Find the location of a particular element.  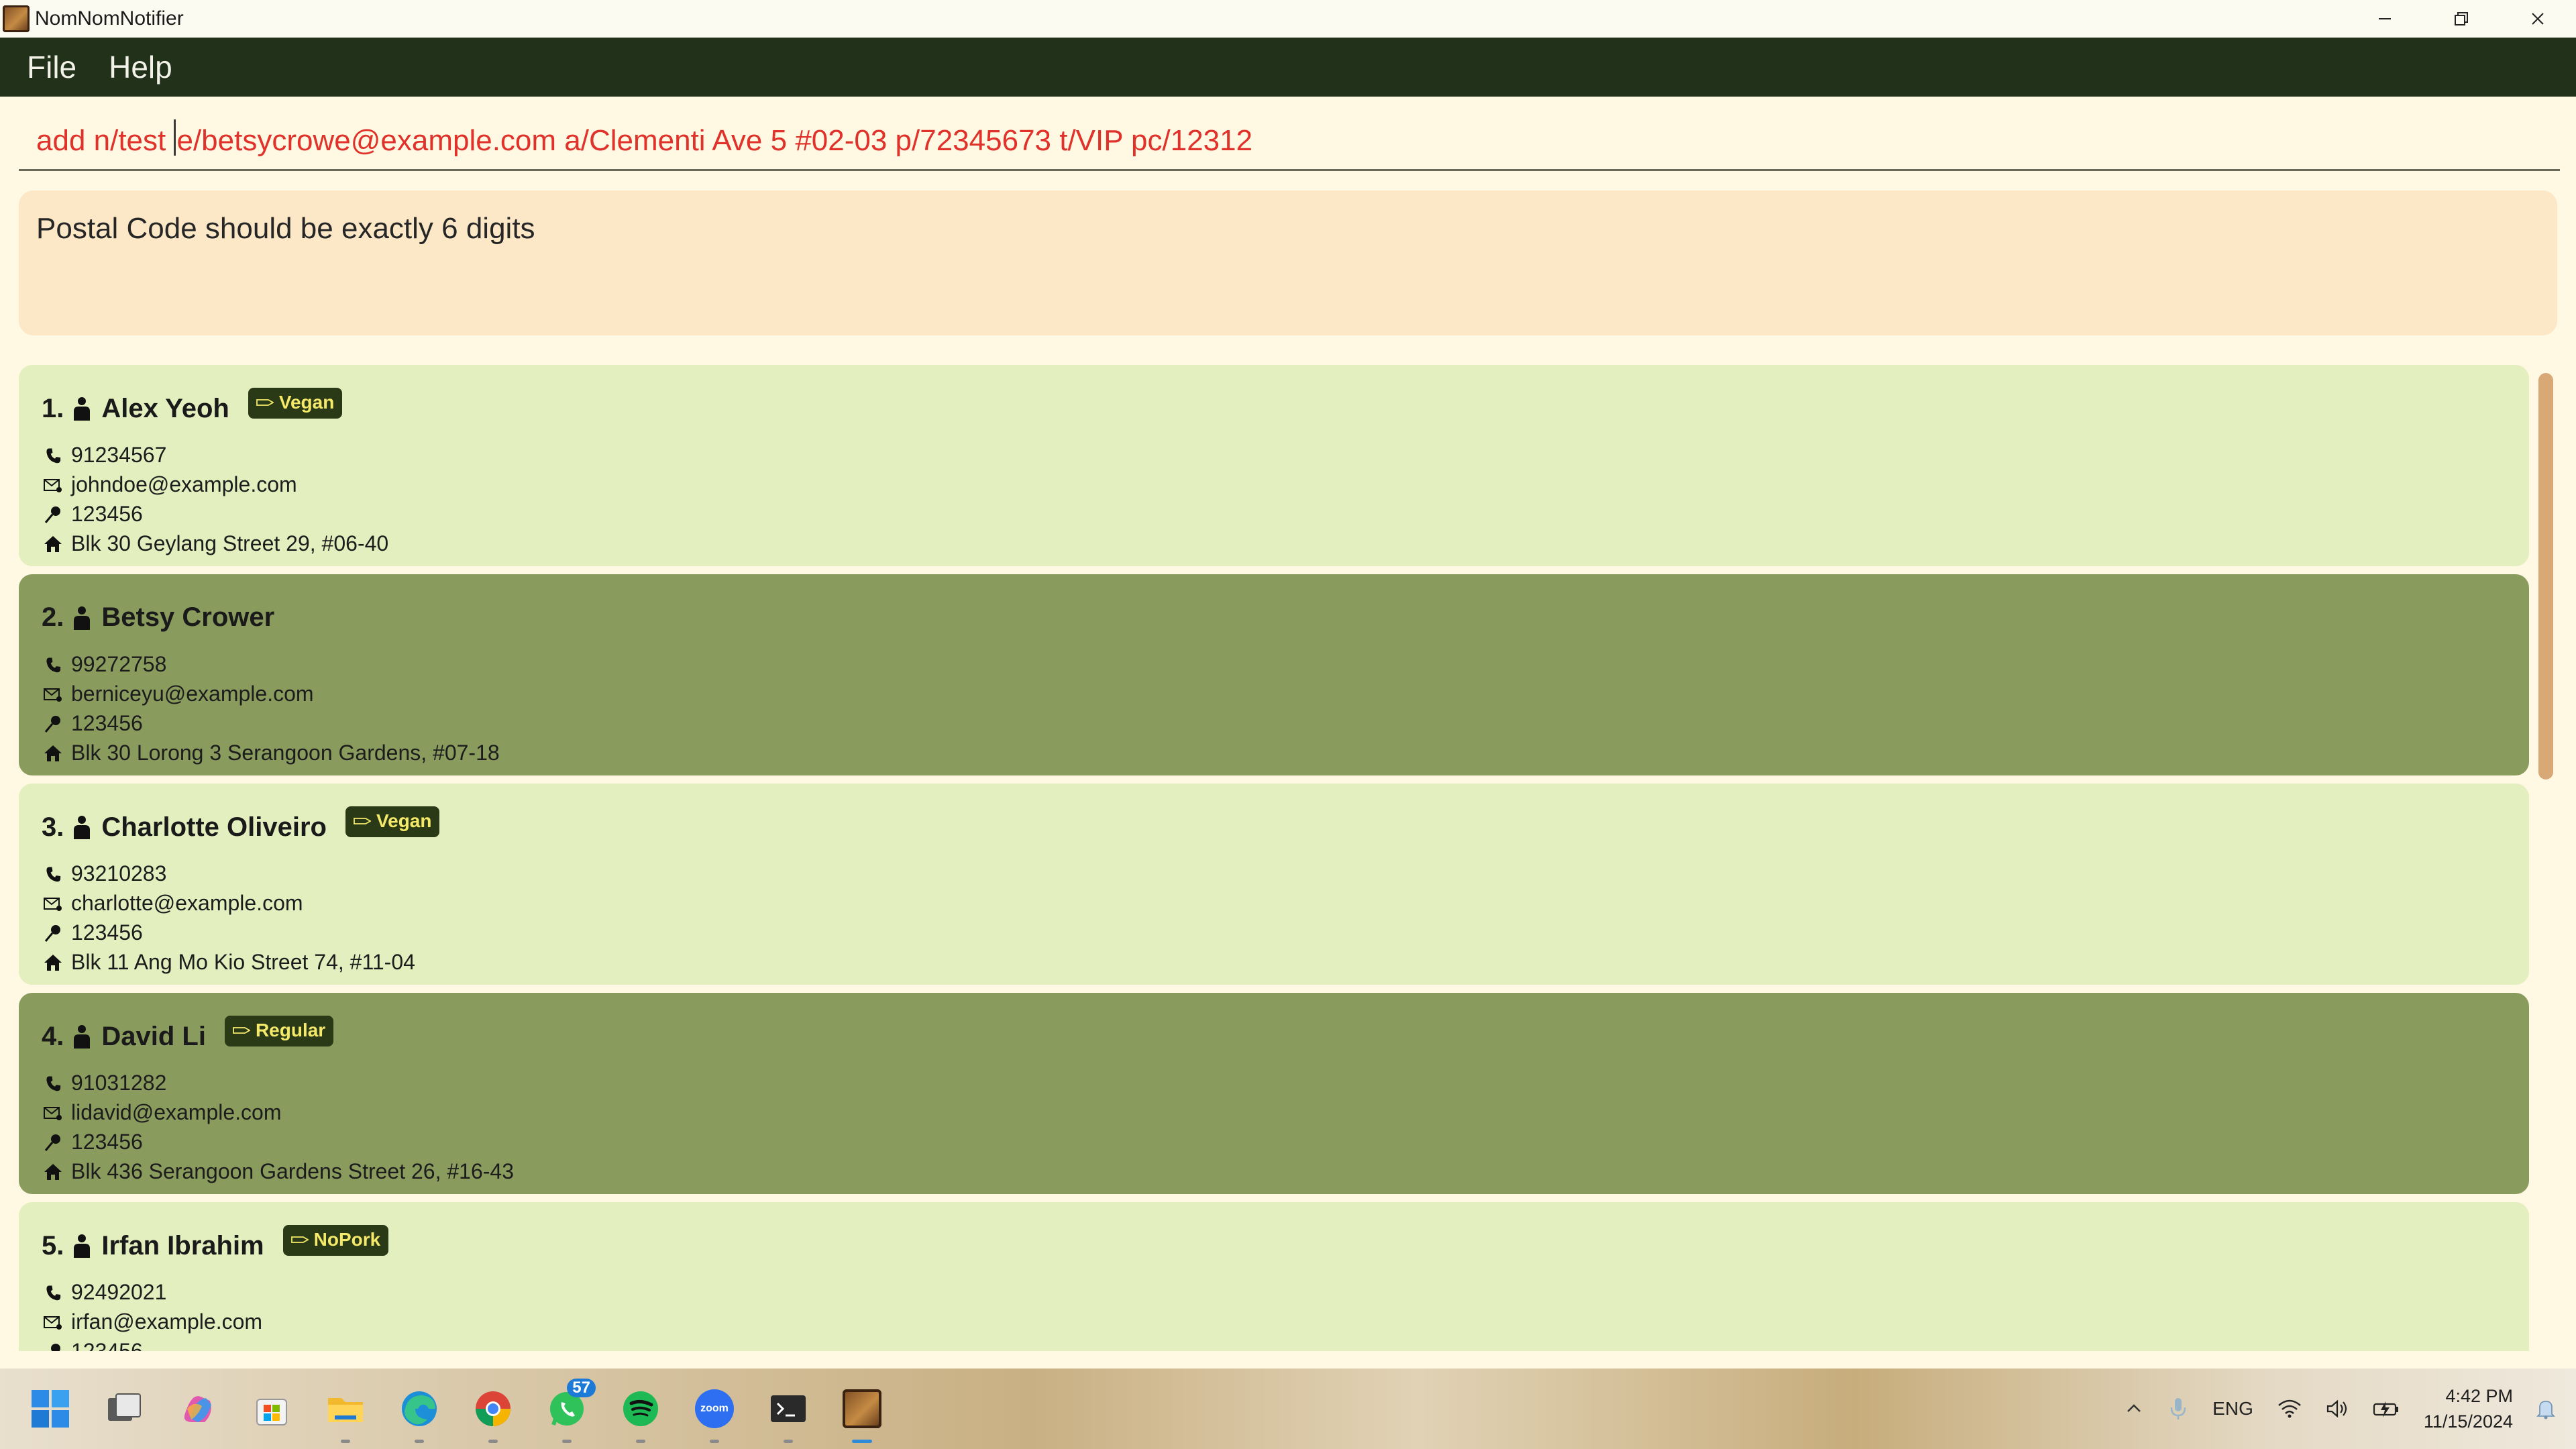

person-email-row: lidavid@example.com is located at coordinates (162, 1112).